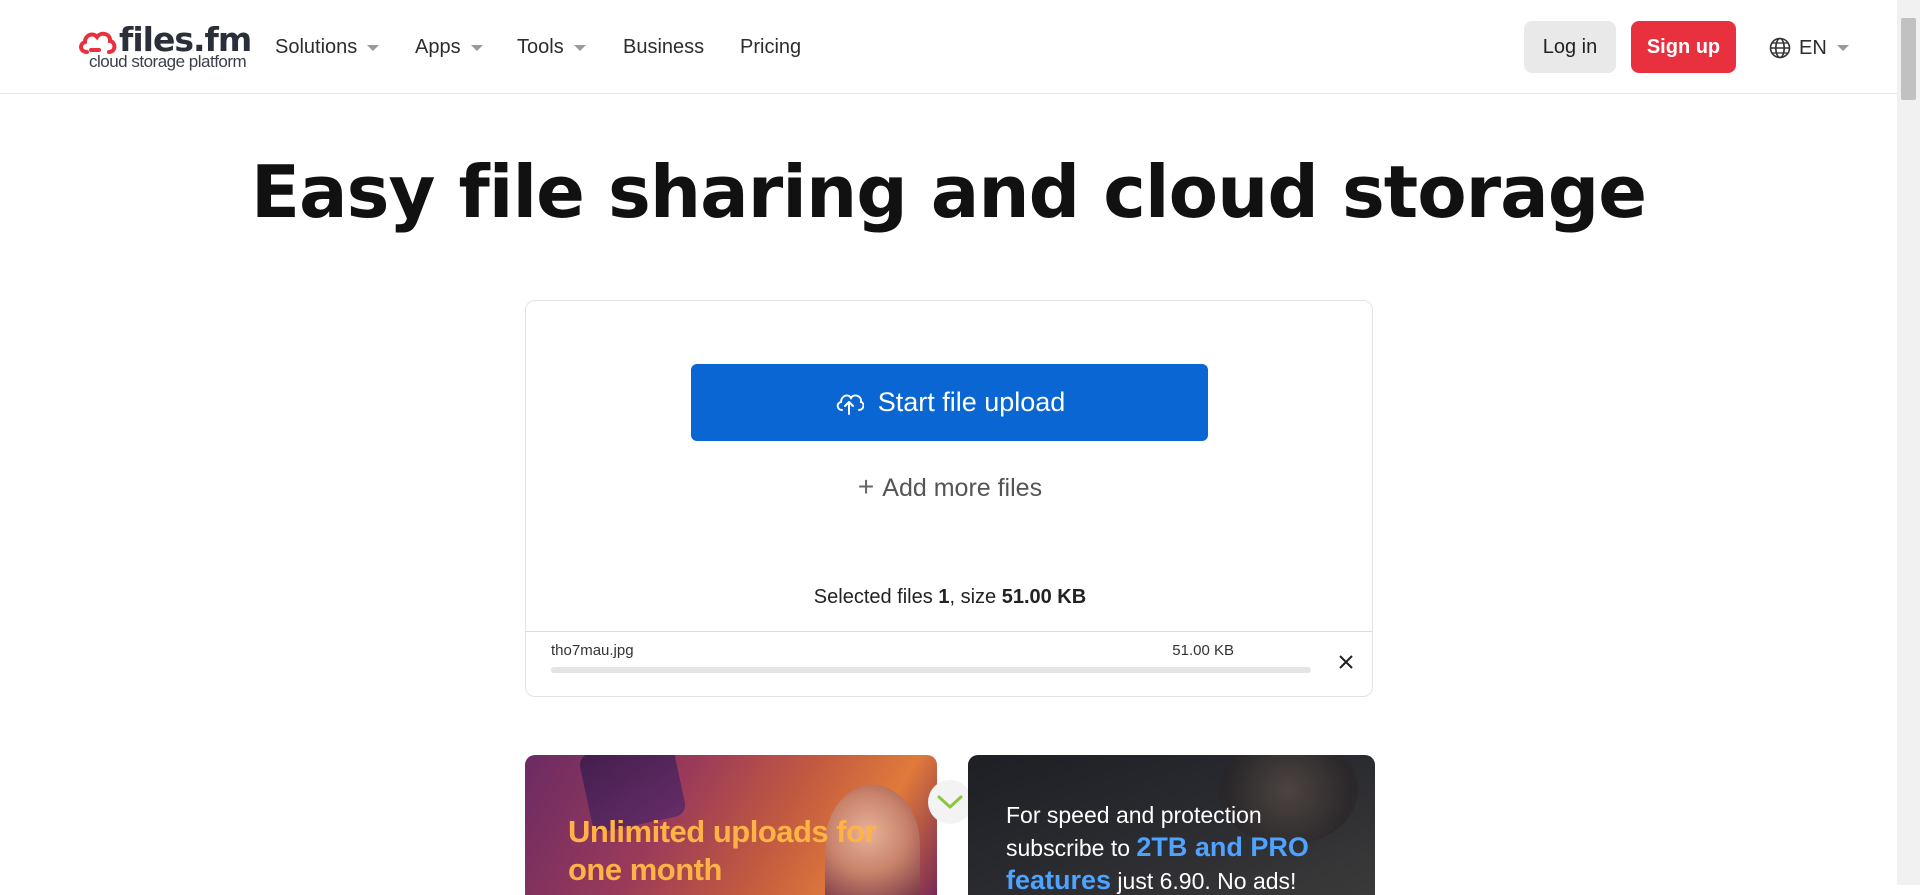 The width and height of the screenshot is (1920, 895). What do you see at coordinates (1570, 47) in the screenshot?
I see `login-button: Log in` at bounding box center [1570, 47].